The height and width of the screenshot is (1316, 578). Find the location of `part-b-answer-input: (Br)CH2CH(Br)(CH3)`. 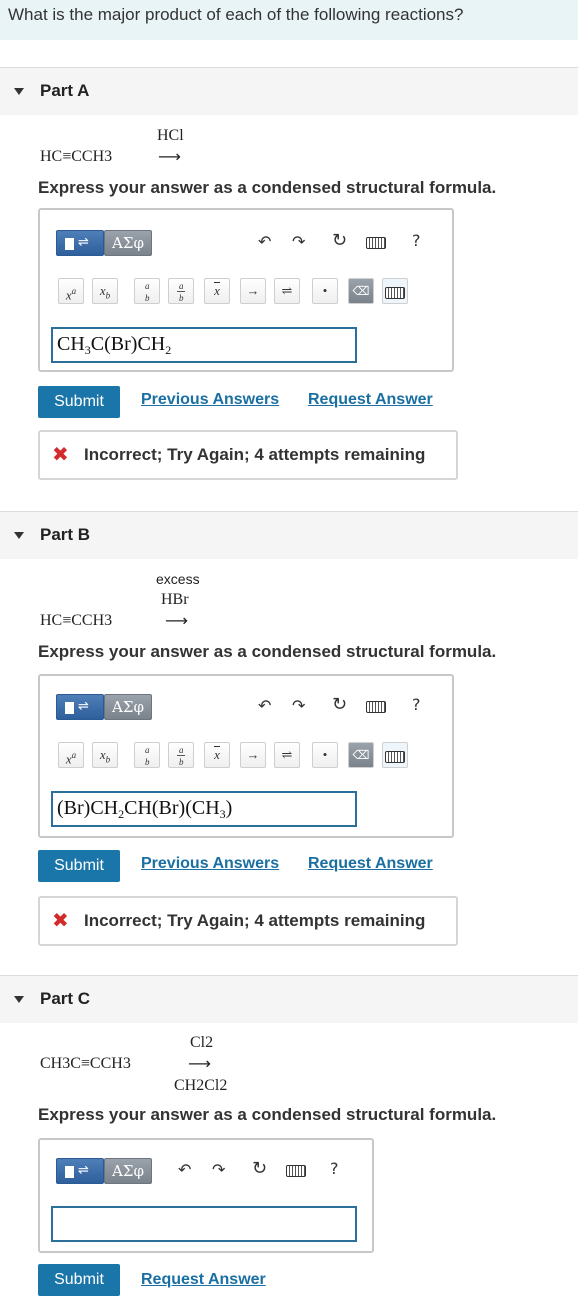

part-b-answer-input: (Br)CH2CH(Br)(CH3) is located at coordinates (204, 809).